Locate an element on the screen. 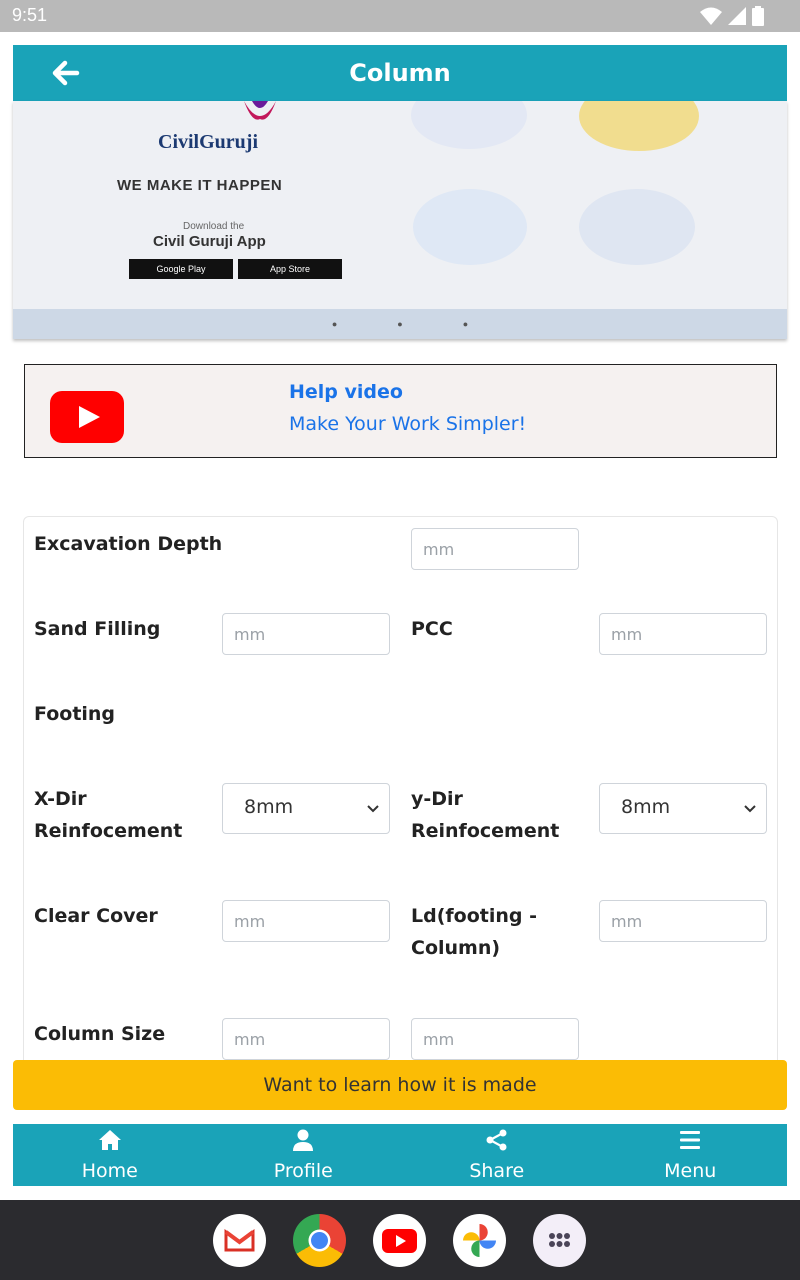  nav-home-label: Home is located at coordinates (109, 1171).